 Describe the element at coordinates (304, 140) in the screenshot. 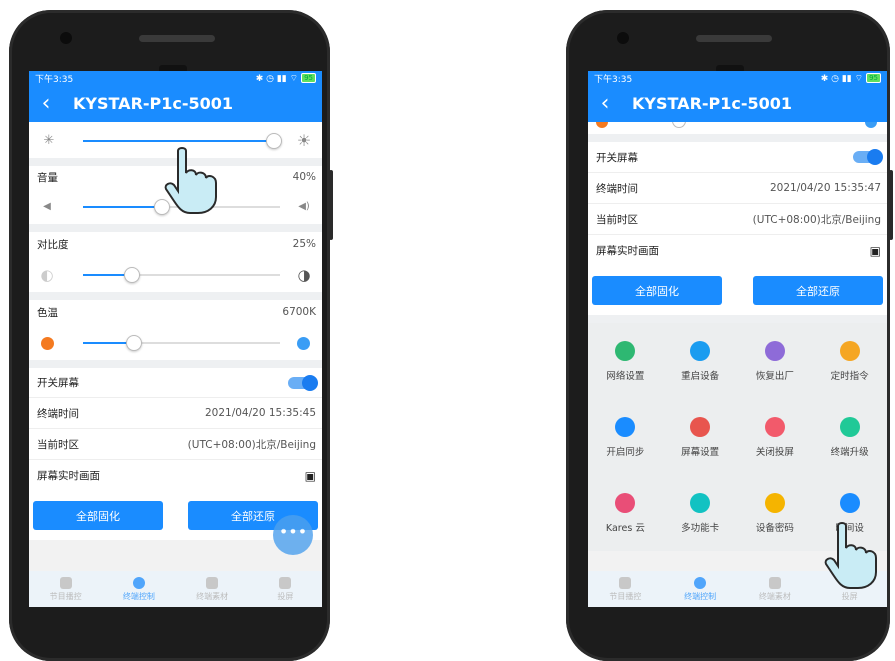

I see `brightness-high-icon: ☀` at that location.